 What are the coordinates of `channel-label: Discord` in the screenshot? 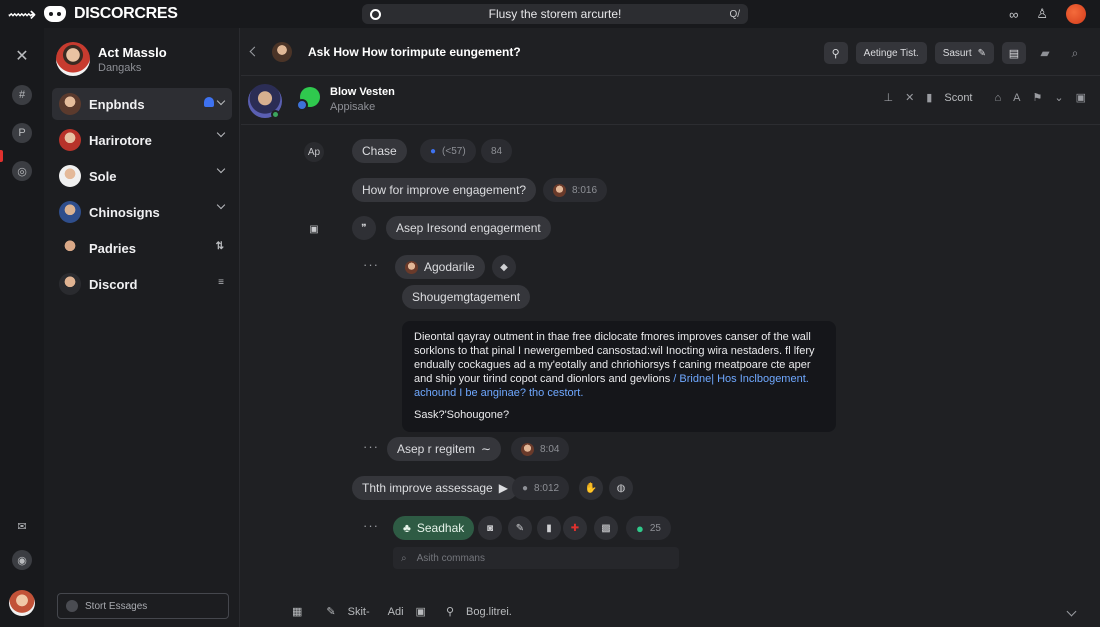 It's located at (113, 284).